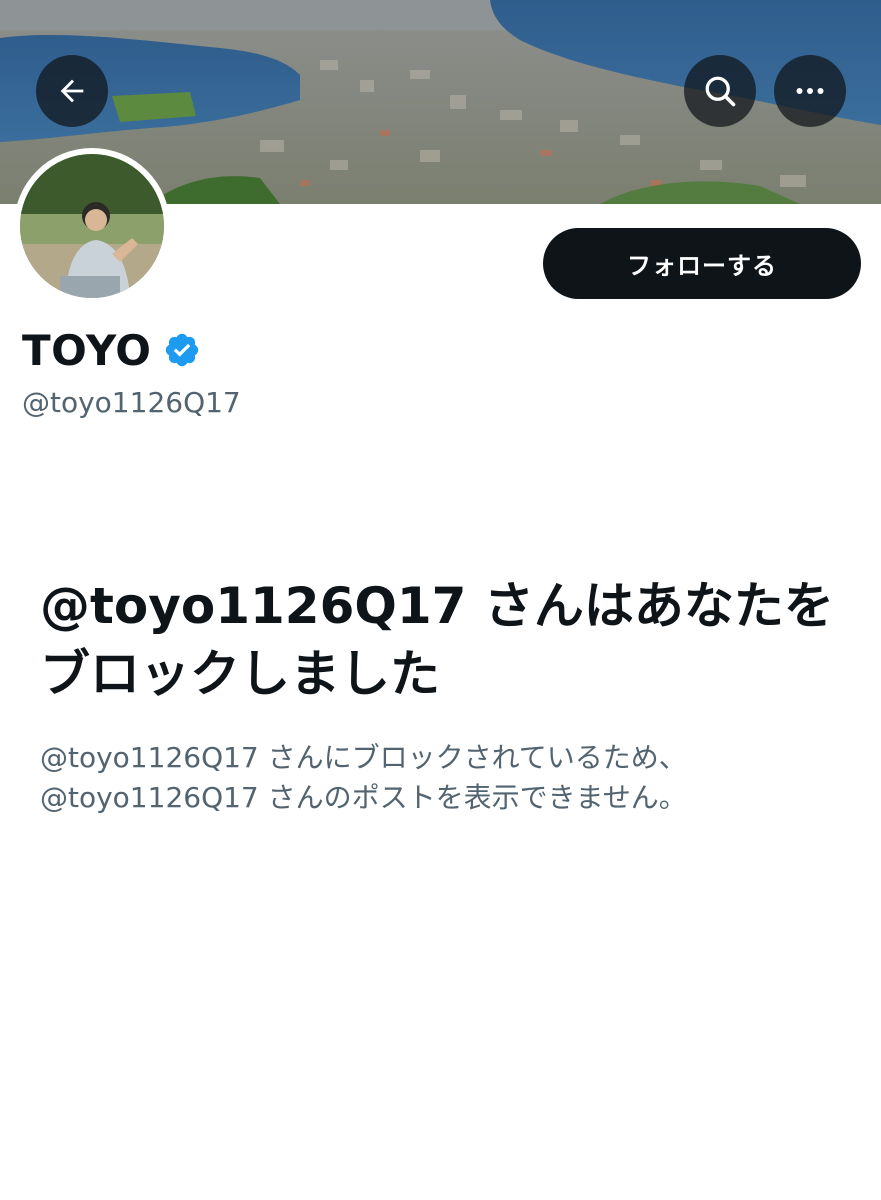 This screenshot has width=881, height=1200. I want to click on back-button, so click(72, 91).